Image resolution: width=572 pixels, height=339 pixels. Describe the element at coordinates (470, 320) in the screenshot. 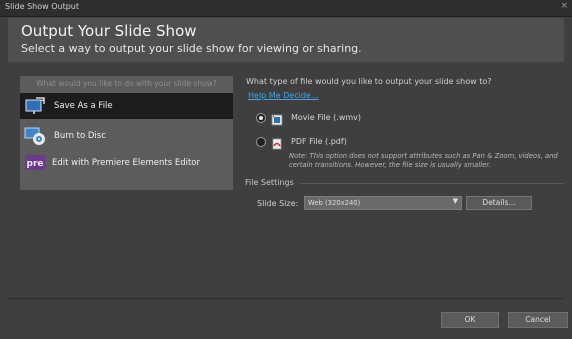

I see `ok-button: OK` at that location.